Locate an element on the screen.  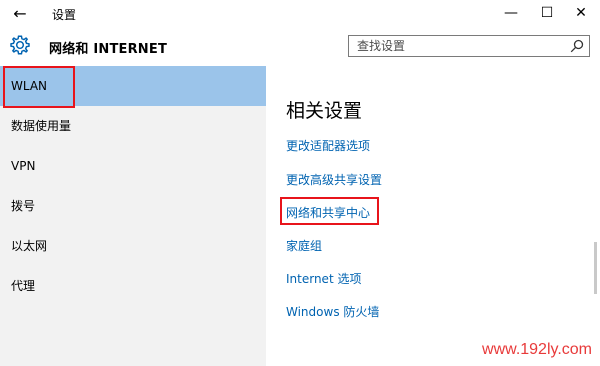
sidebar-item-proxy: 代理 is located at coordinates (133, 286).